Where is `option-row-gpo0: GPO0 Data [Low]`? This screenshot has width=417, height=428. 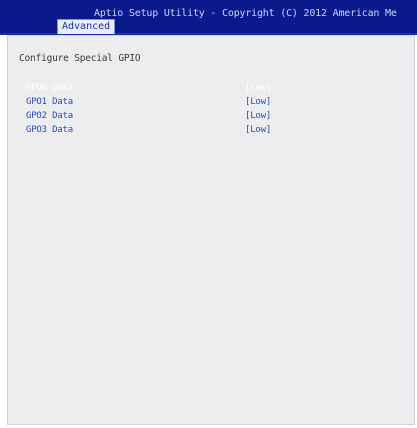
option-row-gpo0: GPO0 Data [Low] is located at coordinates (211, 89).